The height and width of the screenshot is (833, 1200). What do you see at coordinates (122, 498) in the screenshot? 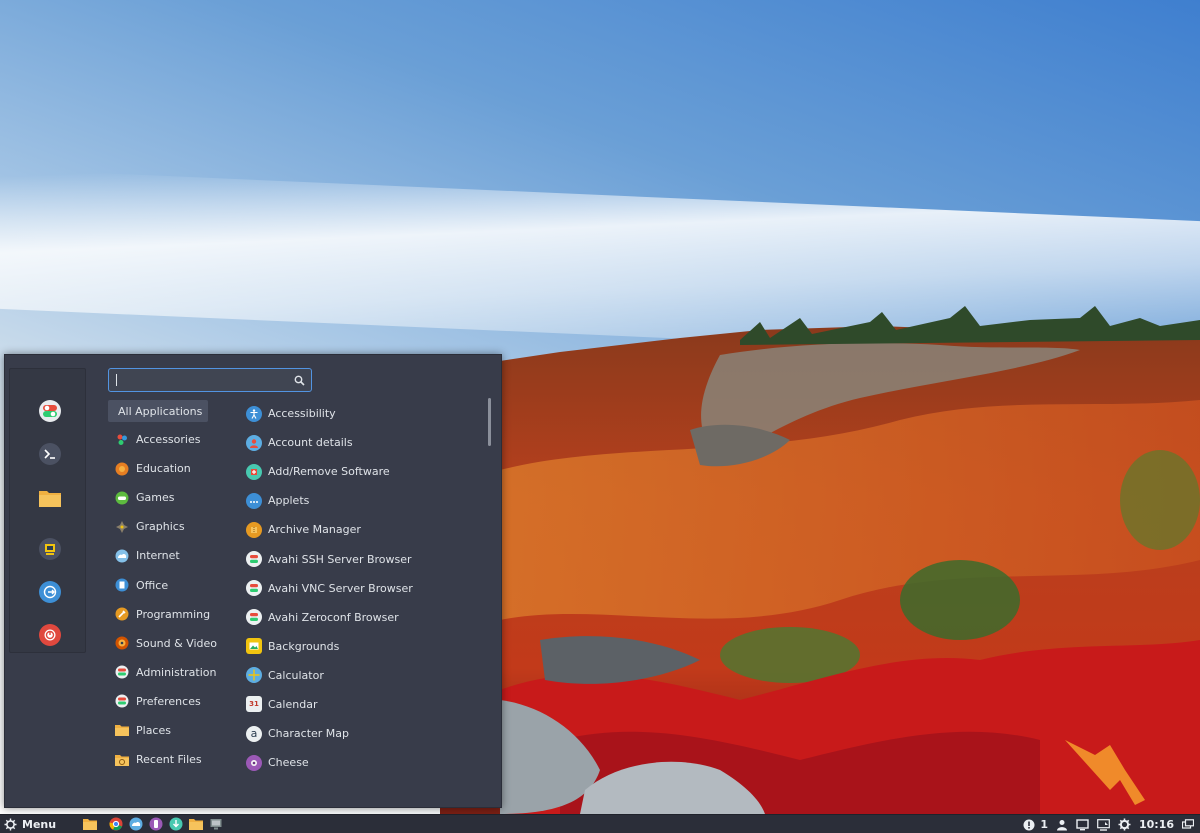
I see `games-icon` at bounding box center [122, 498].